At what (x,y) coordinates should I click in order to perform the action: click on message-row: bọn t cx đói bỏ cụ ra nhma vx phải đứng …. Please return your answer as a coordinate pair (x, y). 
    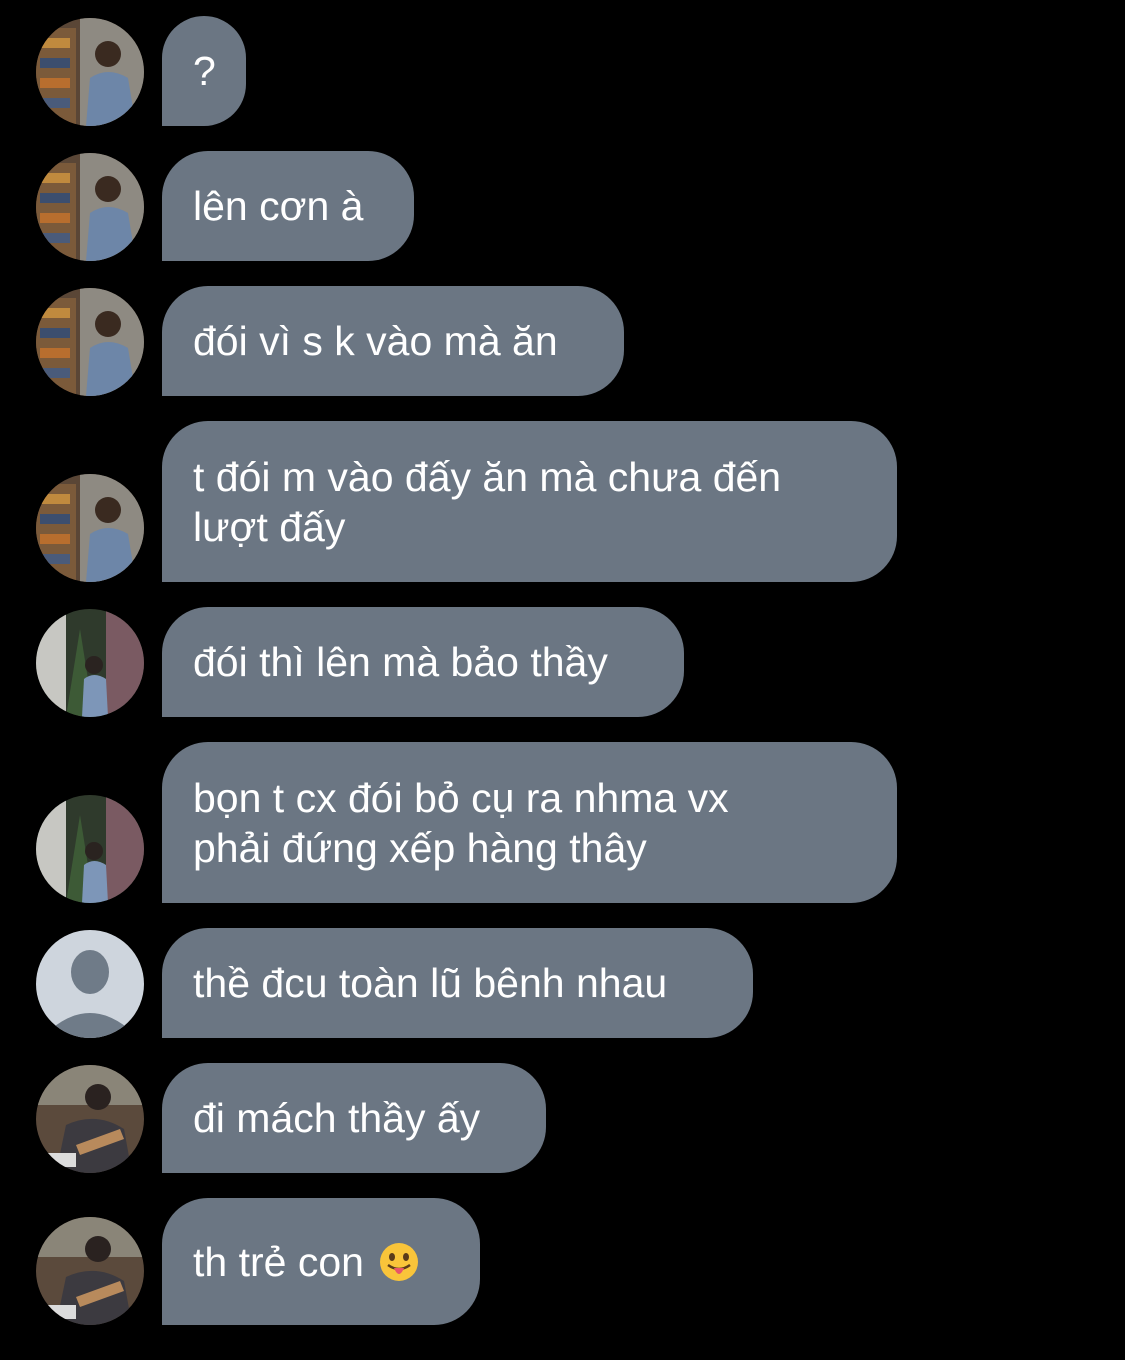
    Looking at the image, I should click on (562, 822).